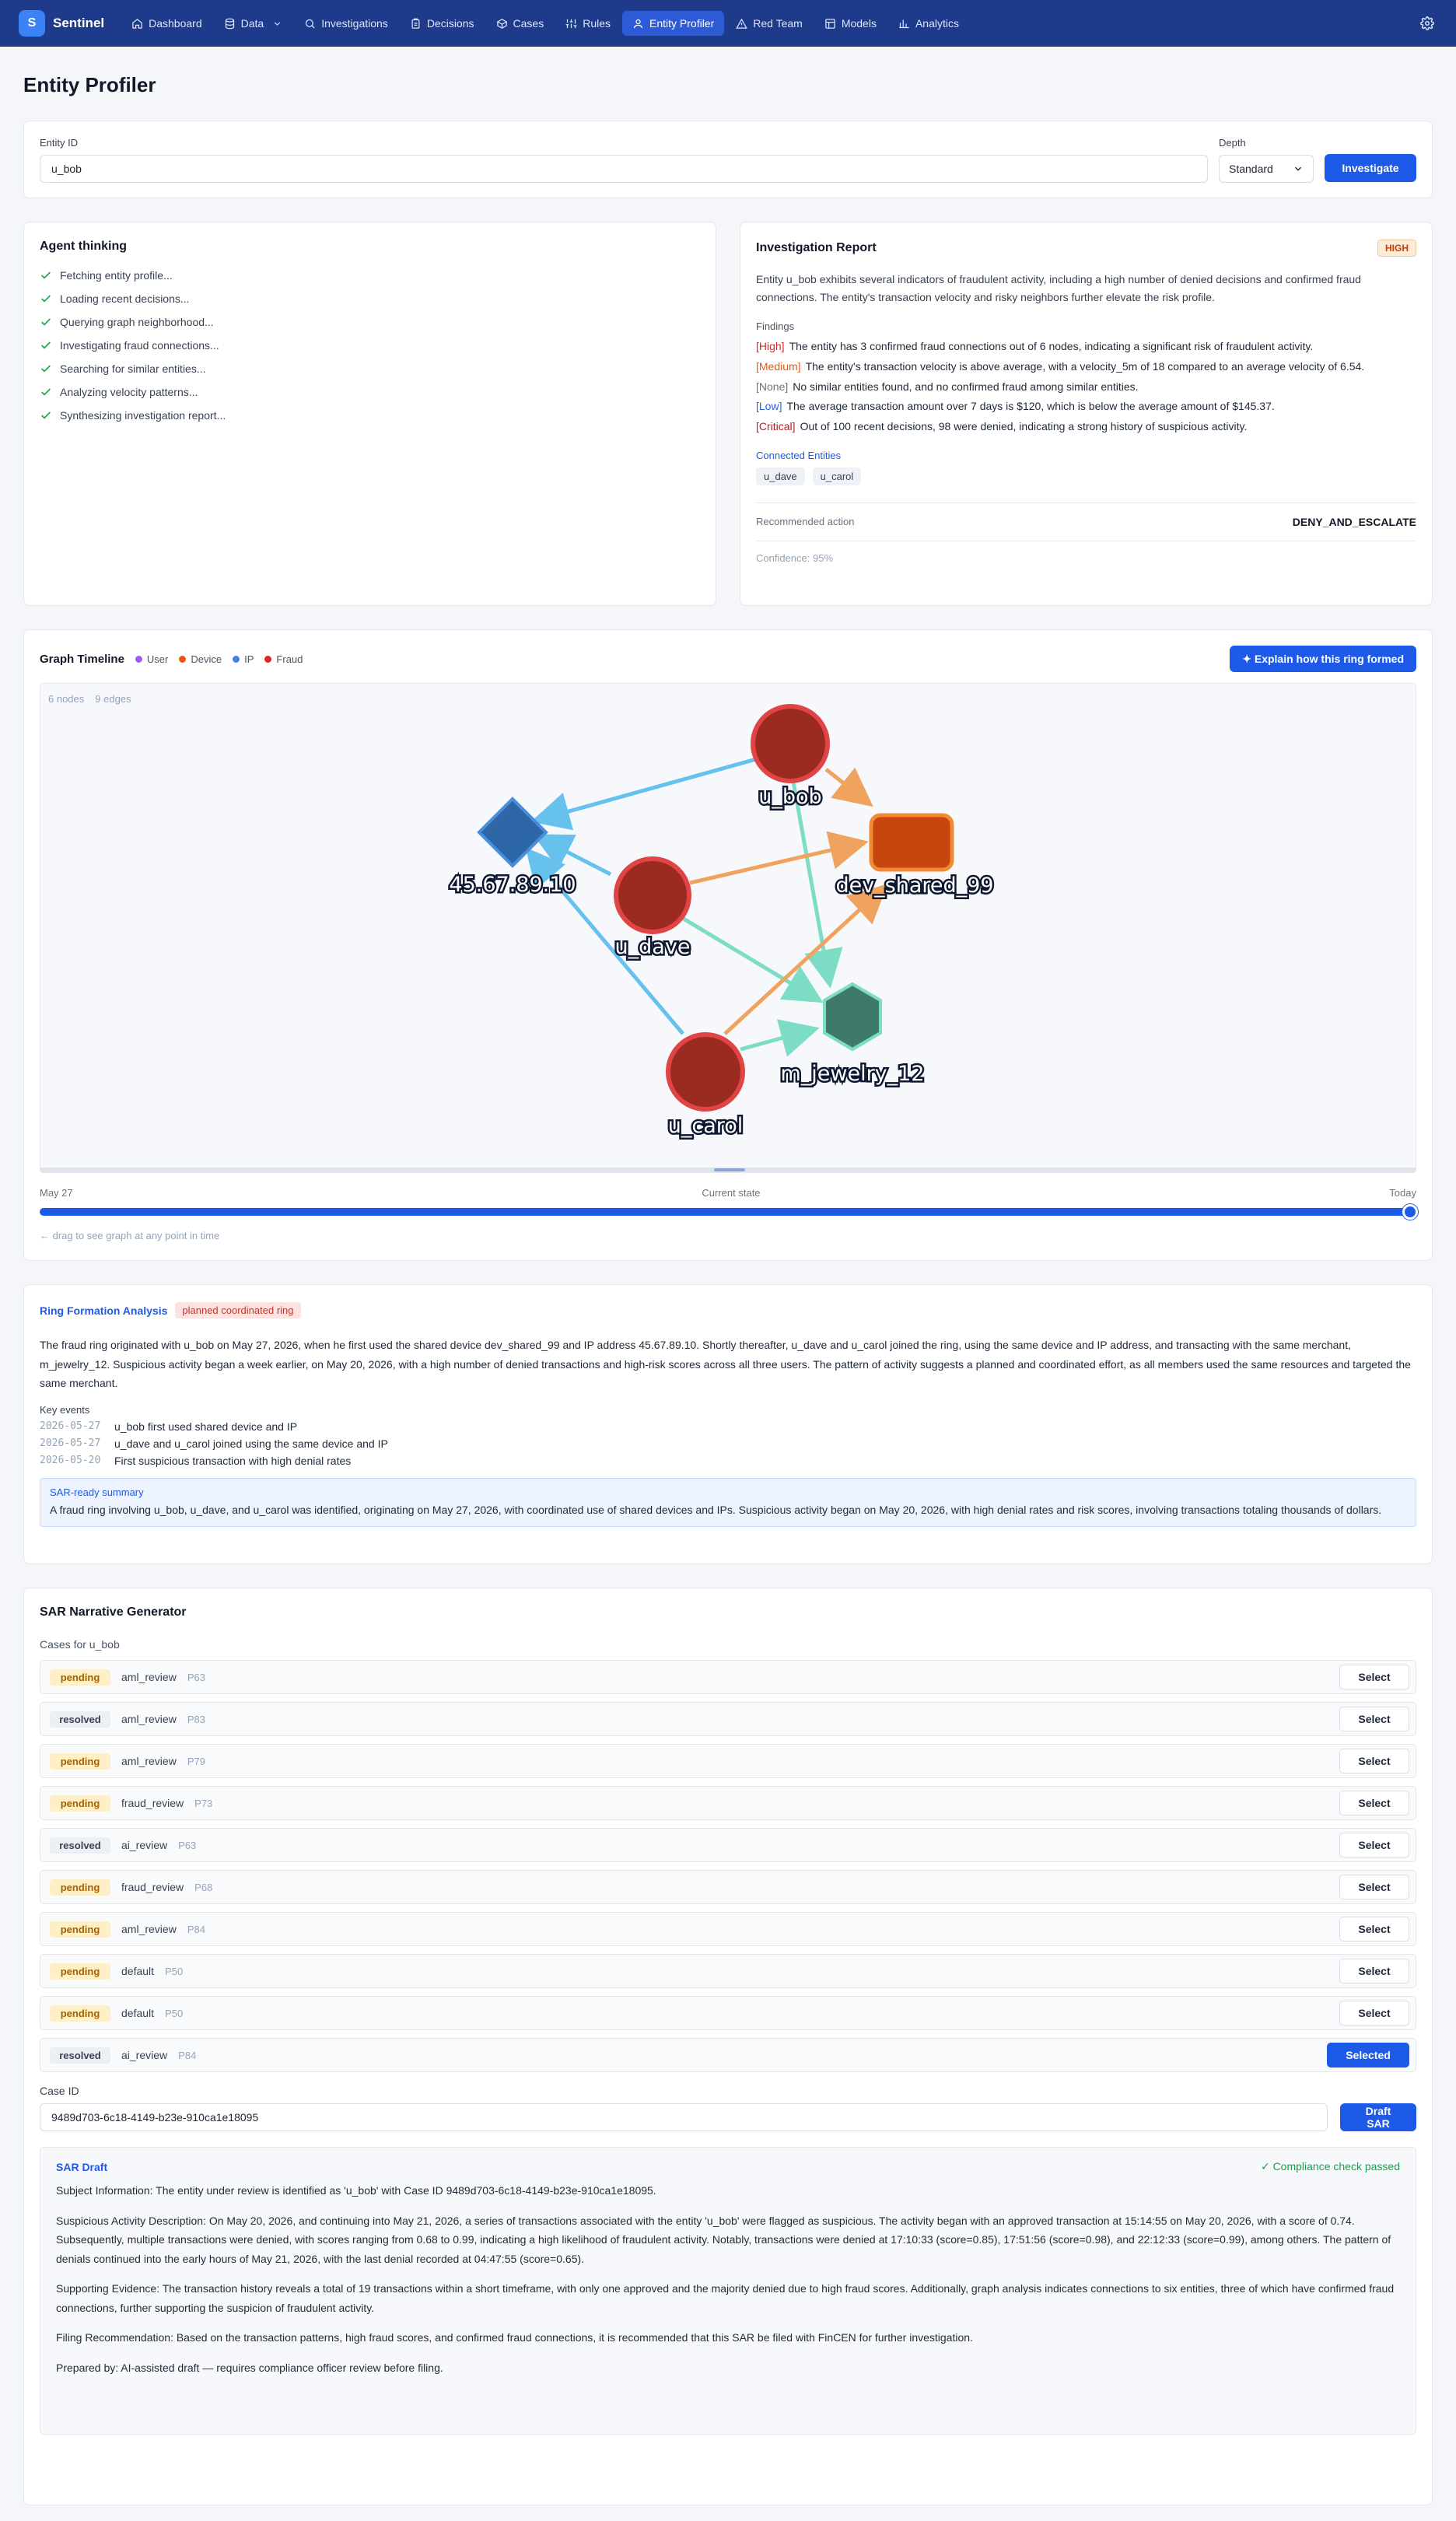 This screenshot has height=2521, width=1456. What do you see at coordinates (528, 23) in the screenshot?
I see `nav-label: Cases` at bounding box center [528, 23].